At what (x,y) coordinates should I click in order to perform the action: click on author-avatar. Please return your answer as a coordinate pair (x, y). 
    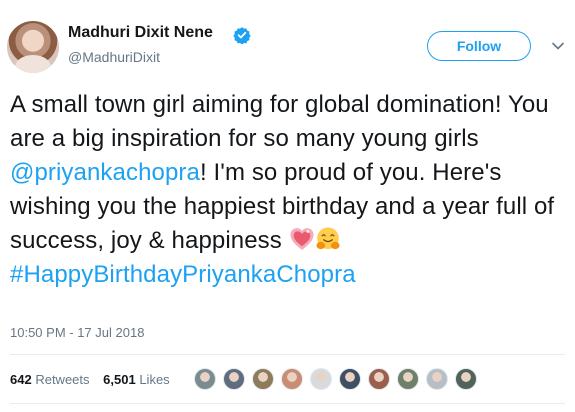
    Looking at the image, I should click on (33, 47).